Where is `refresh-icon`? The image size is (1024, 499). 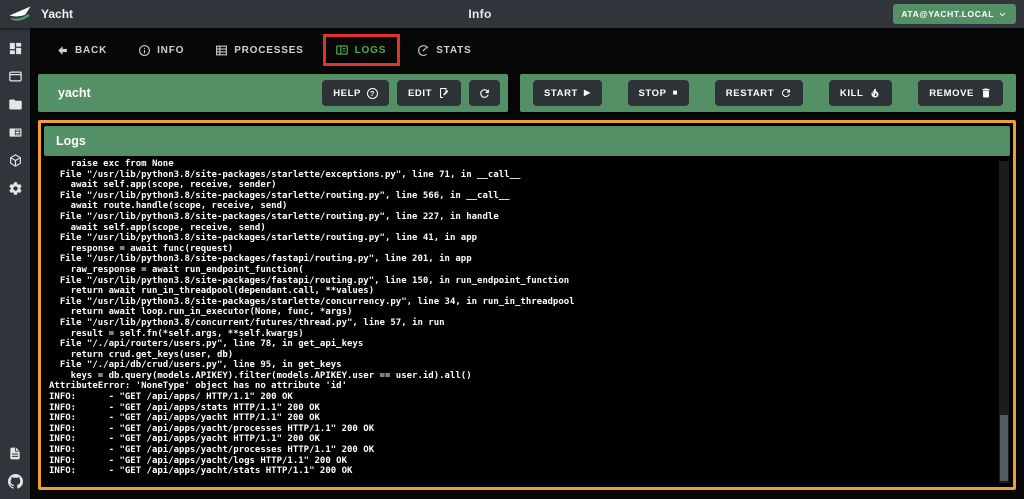 refresh-icon is located at coordinates (484, 93).